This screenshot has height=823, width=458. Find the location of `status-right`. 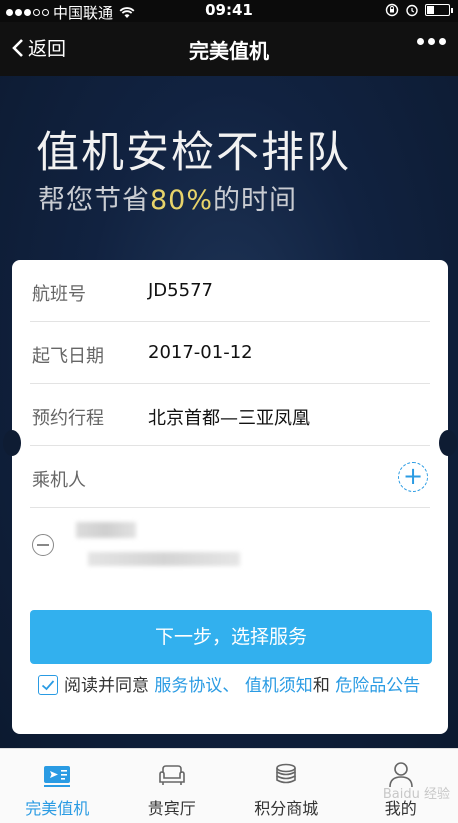

status-right is located at coordinates (419, 10).